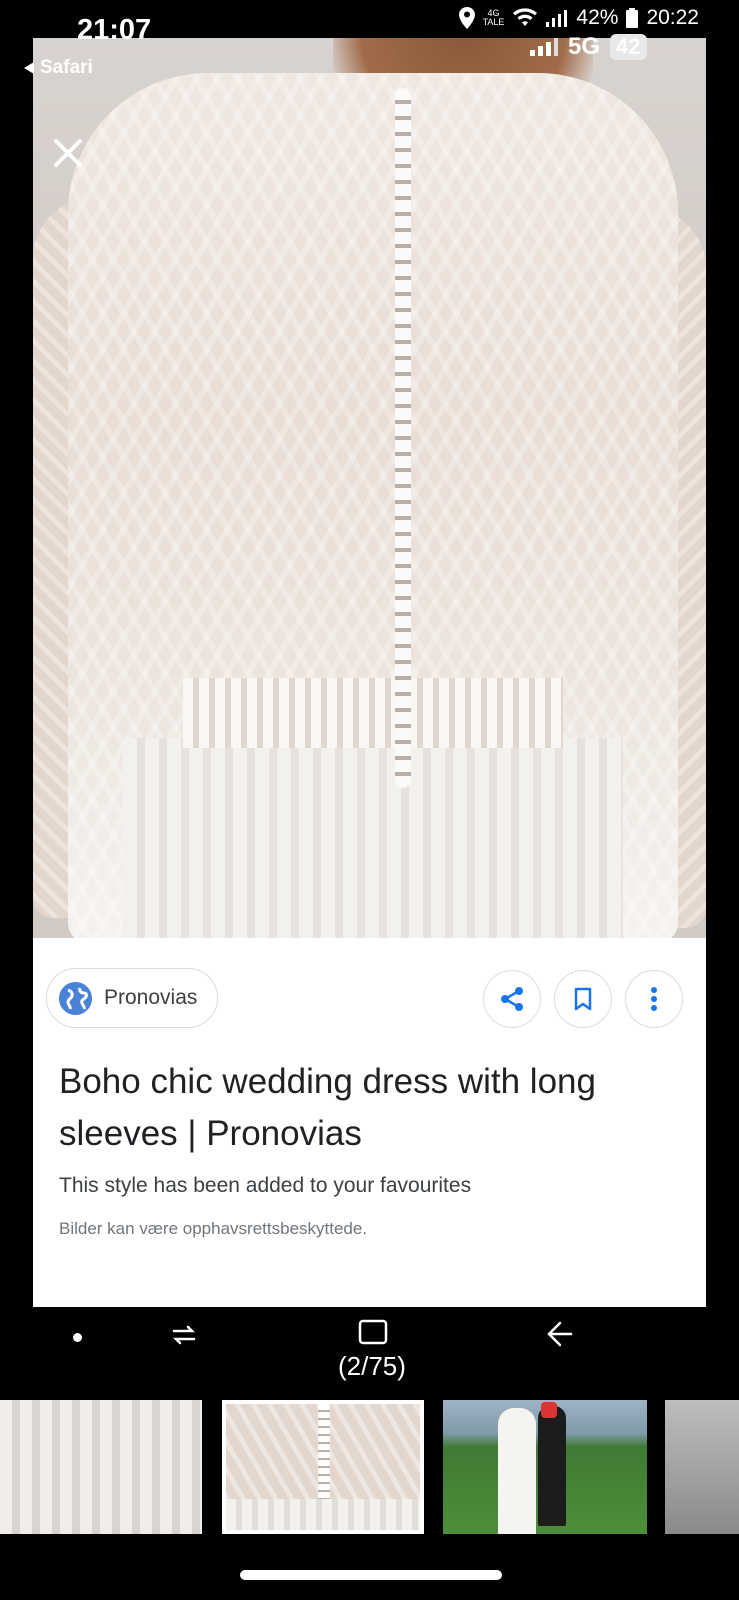  Describe the element at coordinates (323, 1514) in the screenshot. I see `thumbnail-skirt` at that location.